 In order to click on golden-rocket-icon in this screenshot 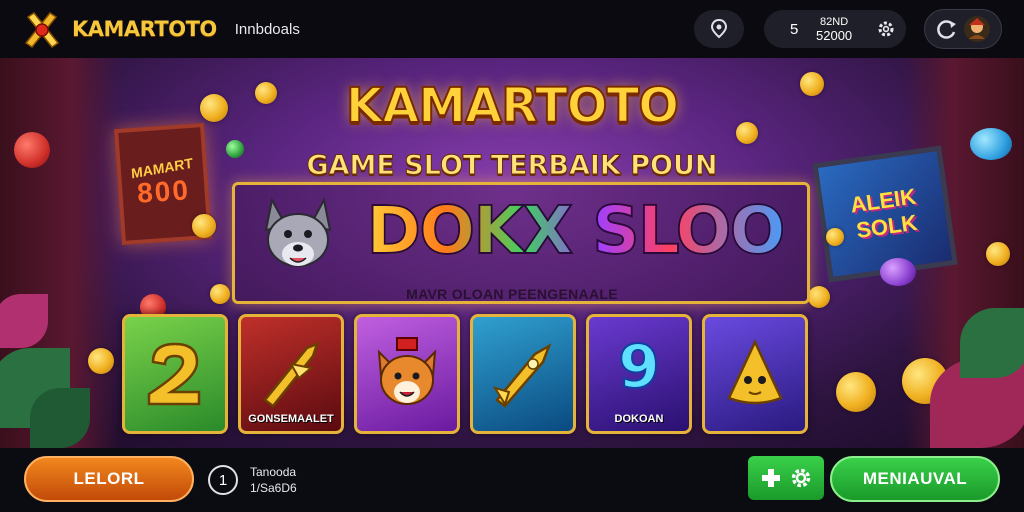, I will do `click(522, 375)`.